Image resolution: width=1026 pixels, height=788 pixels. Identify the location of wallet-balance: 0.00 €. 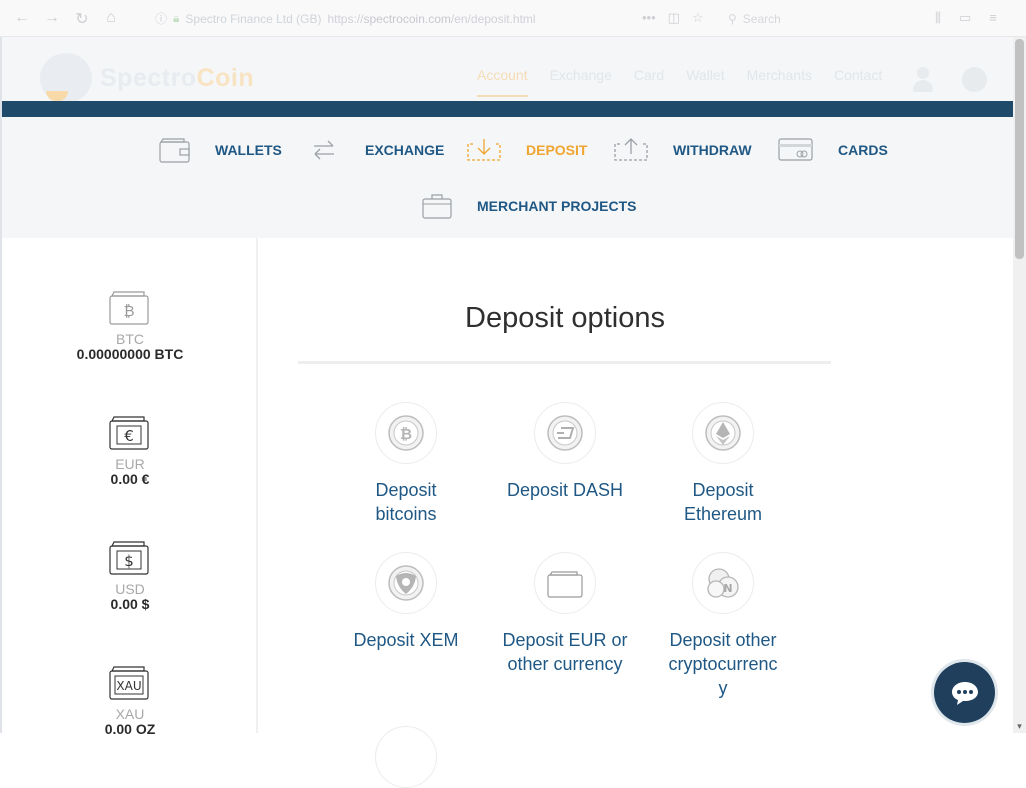
(130, 479).